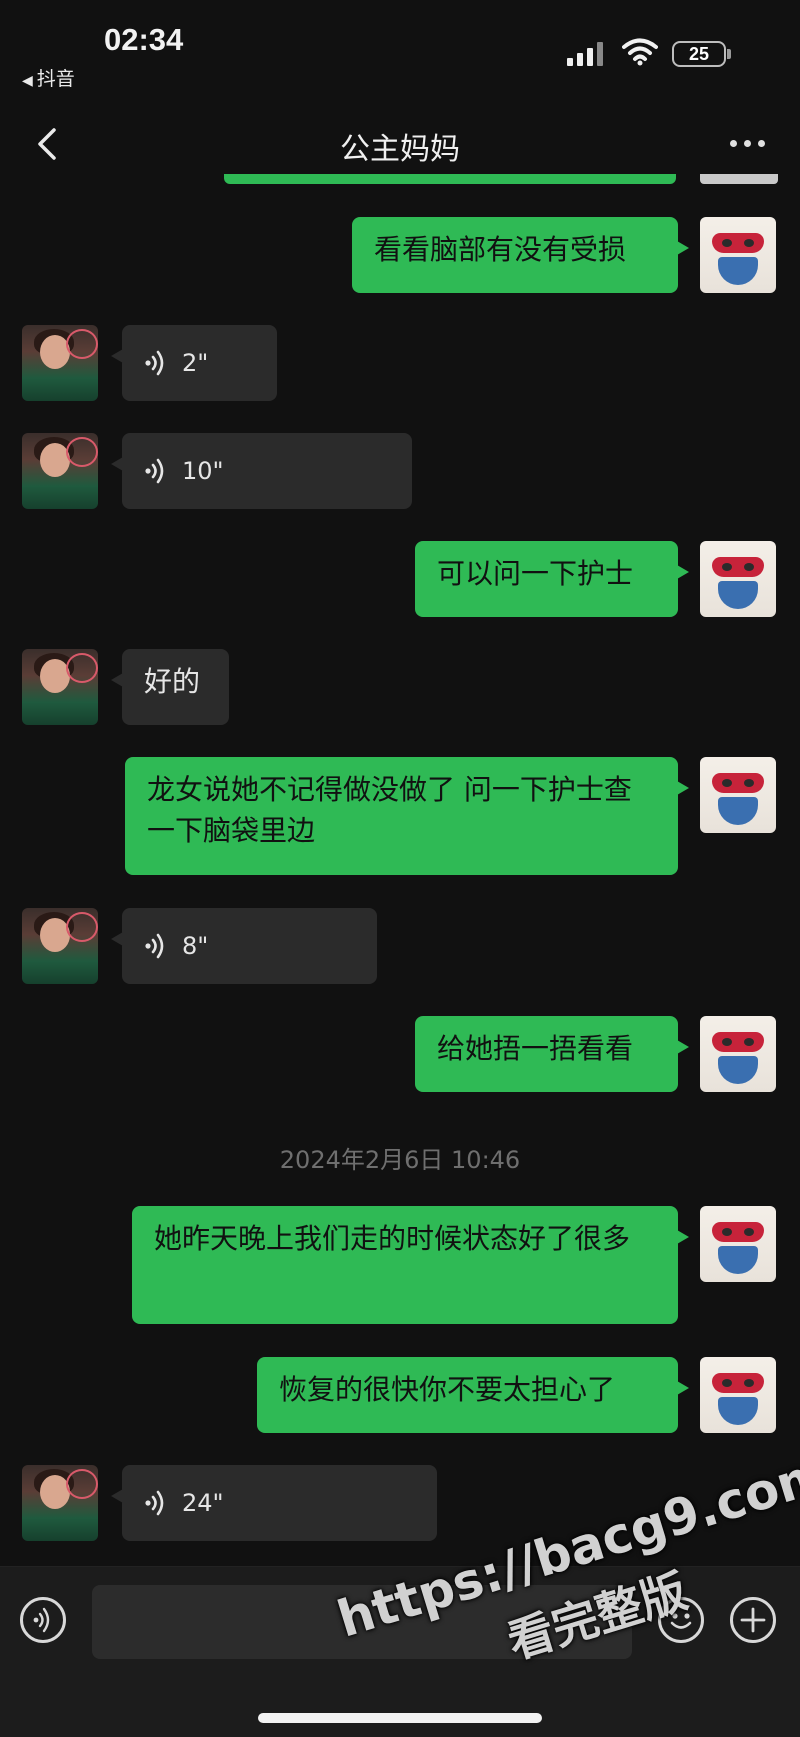 Image resolution: width=800 pixels, height=1737 pixels. Describe the element at coordinates (587, 53) in the screenshot. I see `signal-icon` at that location.